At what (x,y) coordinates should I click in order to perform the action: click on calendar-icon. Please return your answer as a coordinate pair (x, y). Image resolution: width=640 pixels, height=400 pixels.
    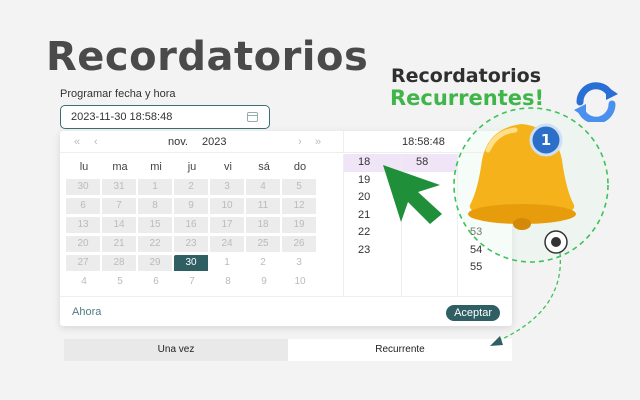
    Looking at the image, I should click on (252, 117).